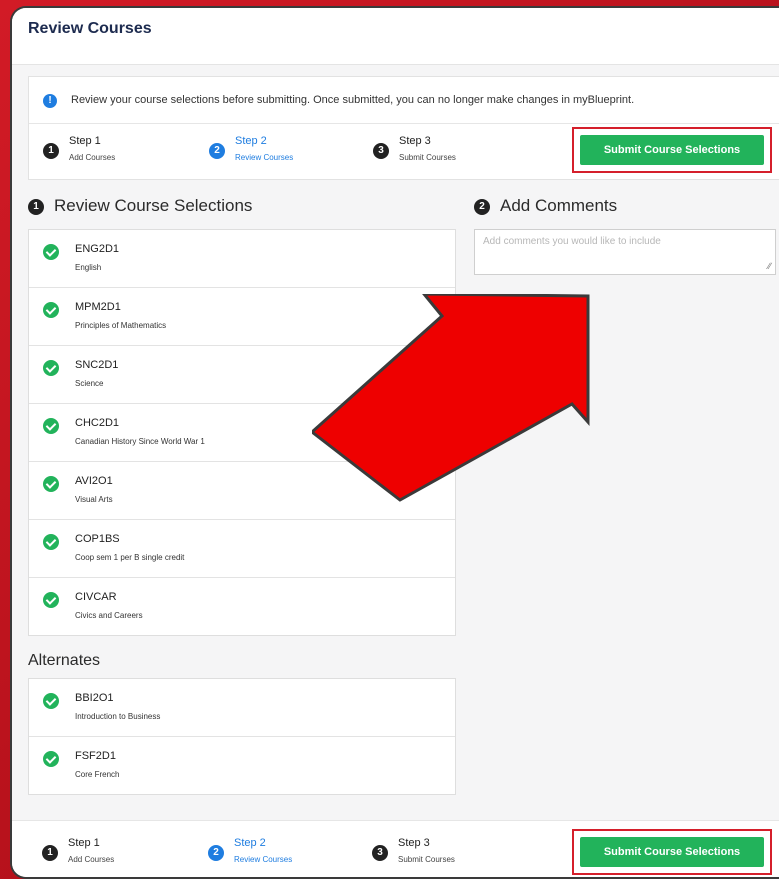 The height and width of the screenshot is (879, 779). Describe the element at coordinates (559, 205) in the screenshot. I see `comments-section-label: Add Comments` at that location.